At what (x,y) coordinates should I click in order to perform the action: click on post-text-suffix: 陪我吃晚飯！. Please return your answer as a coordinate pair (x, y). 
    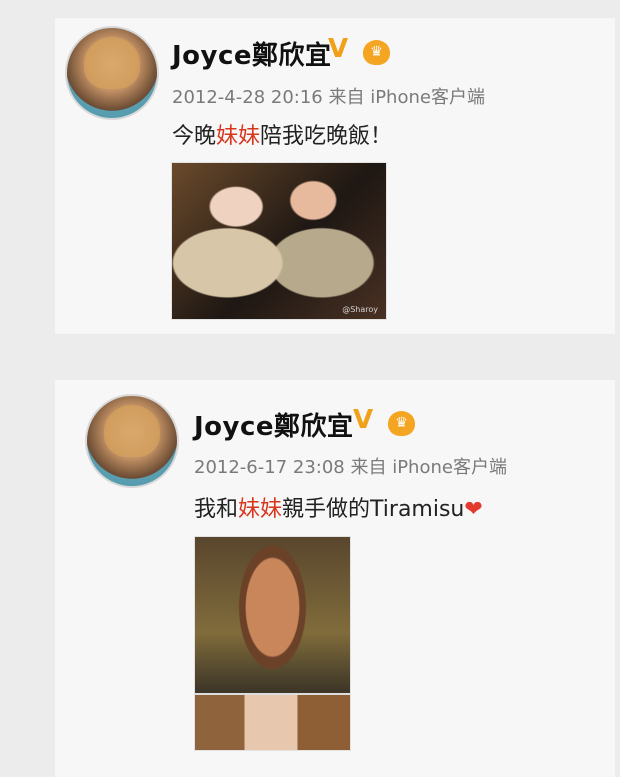
    Looking at the image, I should click on (326, 136).